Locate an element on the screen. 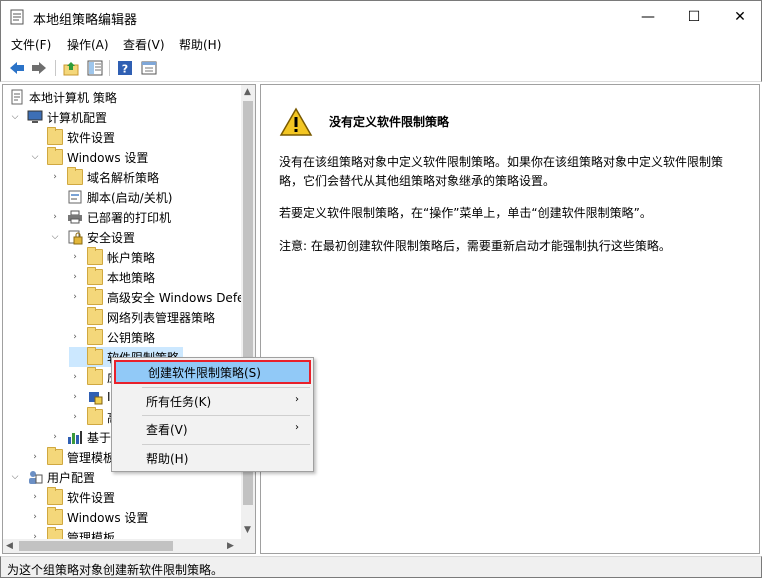 This screenshot has height=578, width=762. properties-icon is located at coordinates (149, 68).